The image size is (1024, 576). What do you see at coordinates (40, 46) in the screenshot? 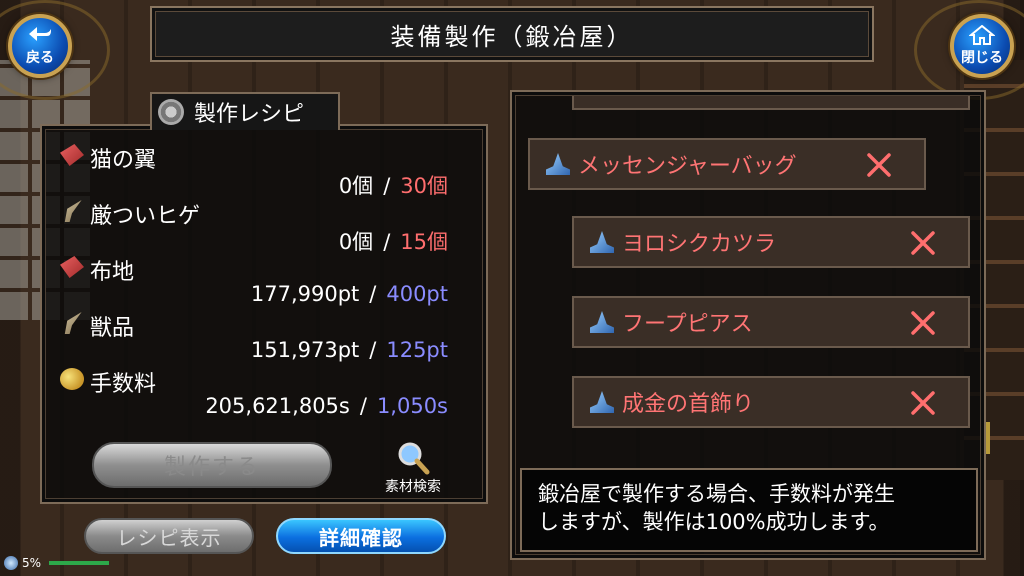
I see `back-button: 戻る` at bounding box center [40, 46].